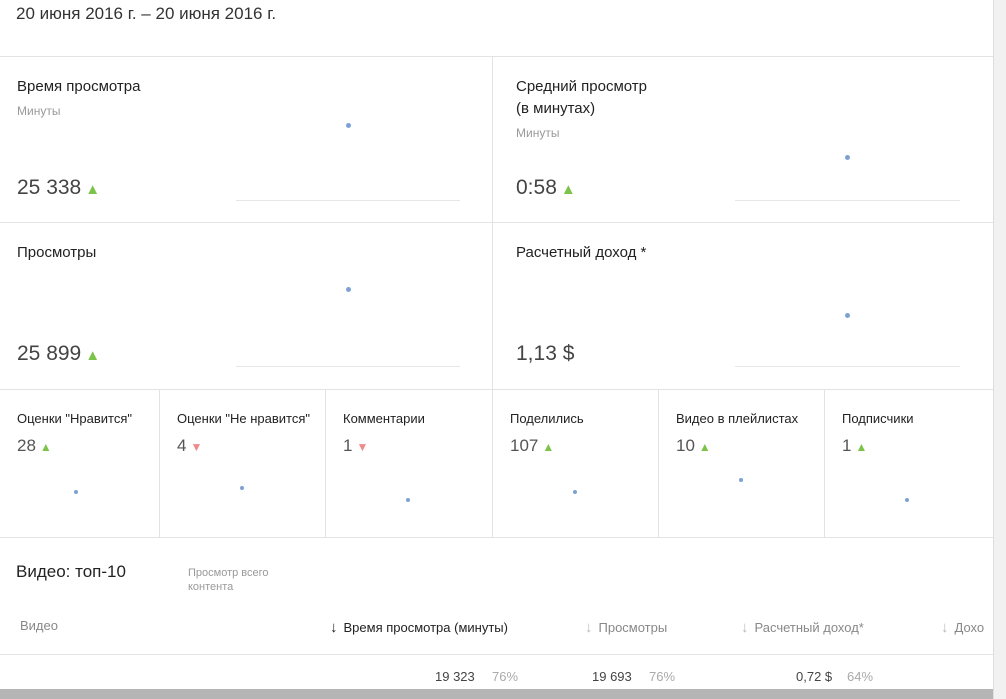 This screenshot has width=1006, height=699. What do you see at coordinates (860, 676) in the screenshot?
I see `total-revenue-pct: 64%` at bounding box center [860, 676].